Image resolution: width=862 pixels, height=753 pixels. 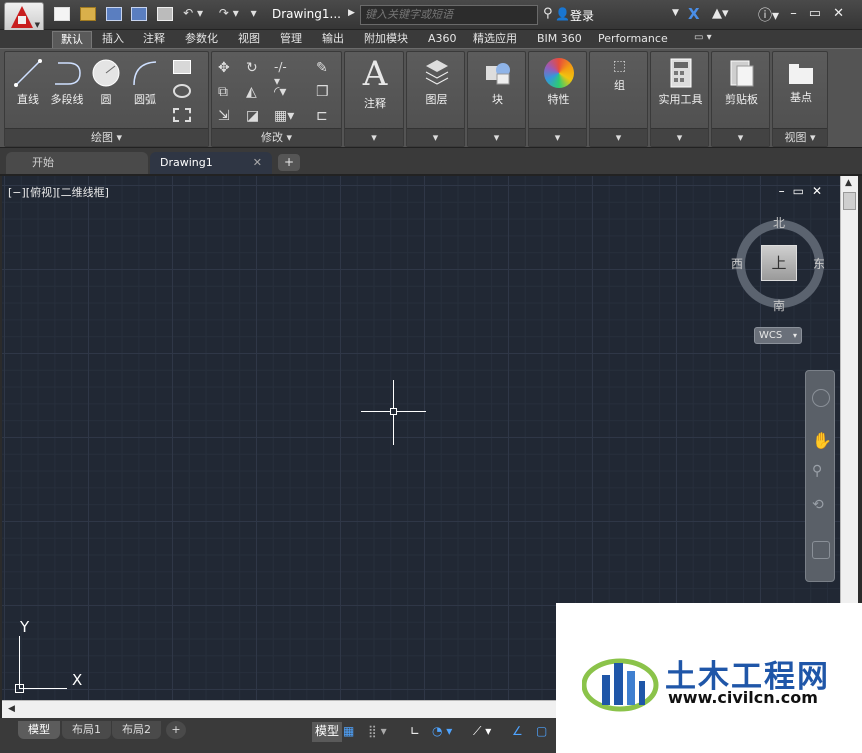 What do you see at coordinates (182, 67) in the screenshot?
I see `rectangle-icon` at bounding box center [182, 67].